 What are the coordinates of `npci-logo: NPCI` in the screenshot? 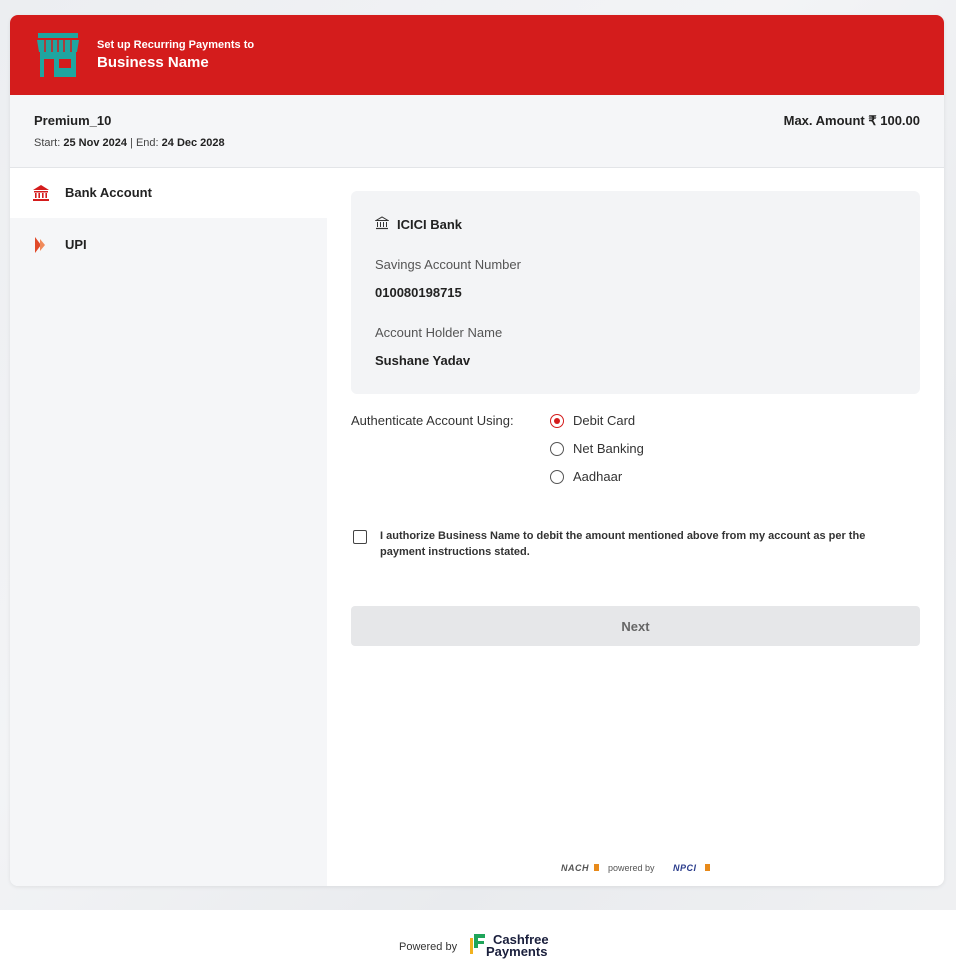 It's located at (685, 868).